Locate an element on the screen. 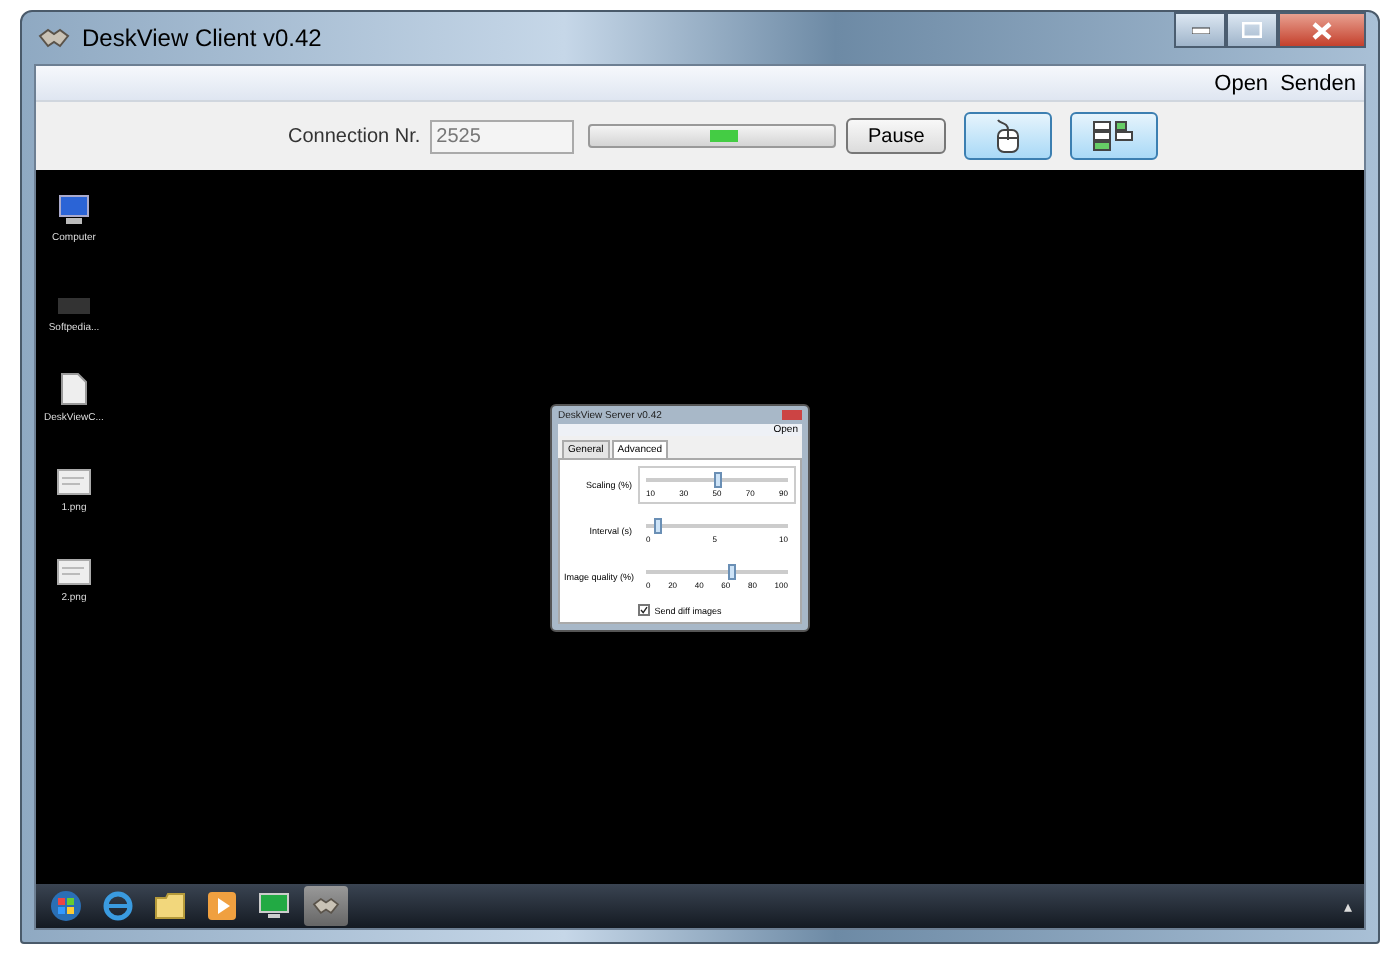 The height and width of the screenshot is (976, 1400). checkbox is located at coordinates (644, 610).